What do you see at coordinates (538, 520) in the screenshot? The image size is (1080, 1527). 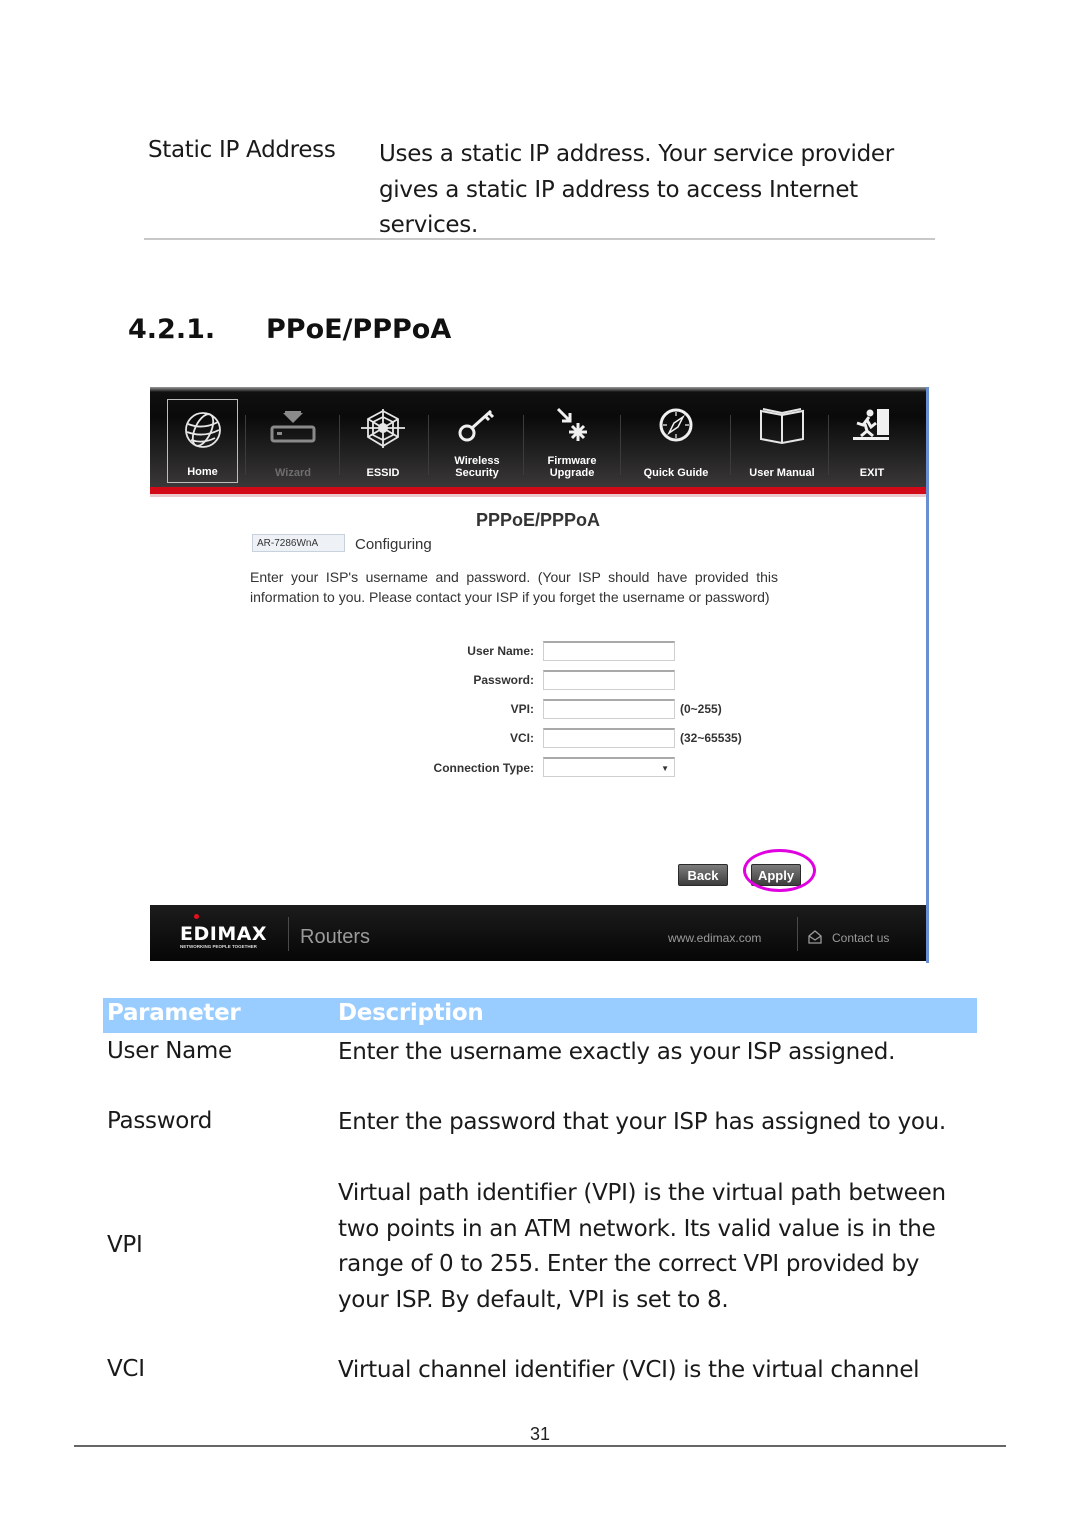 I see `form-title: PPPoE/PPPoA` at bounding box center [538, 520].